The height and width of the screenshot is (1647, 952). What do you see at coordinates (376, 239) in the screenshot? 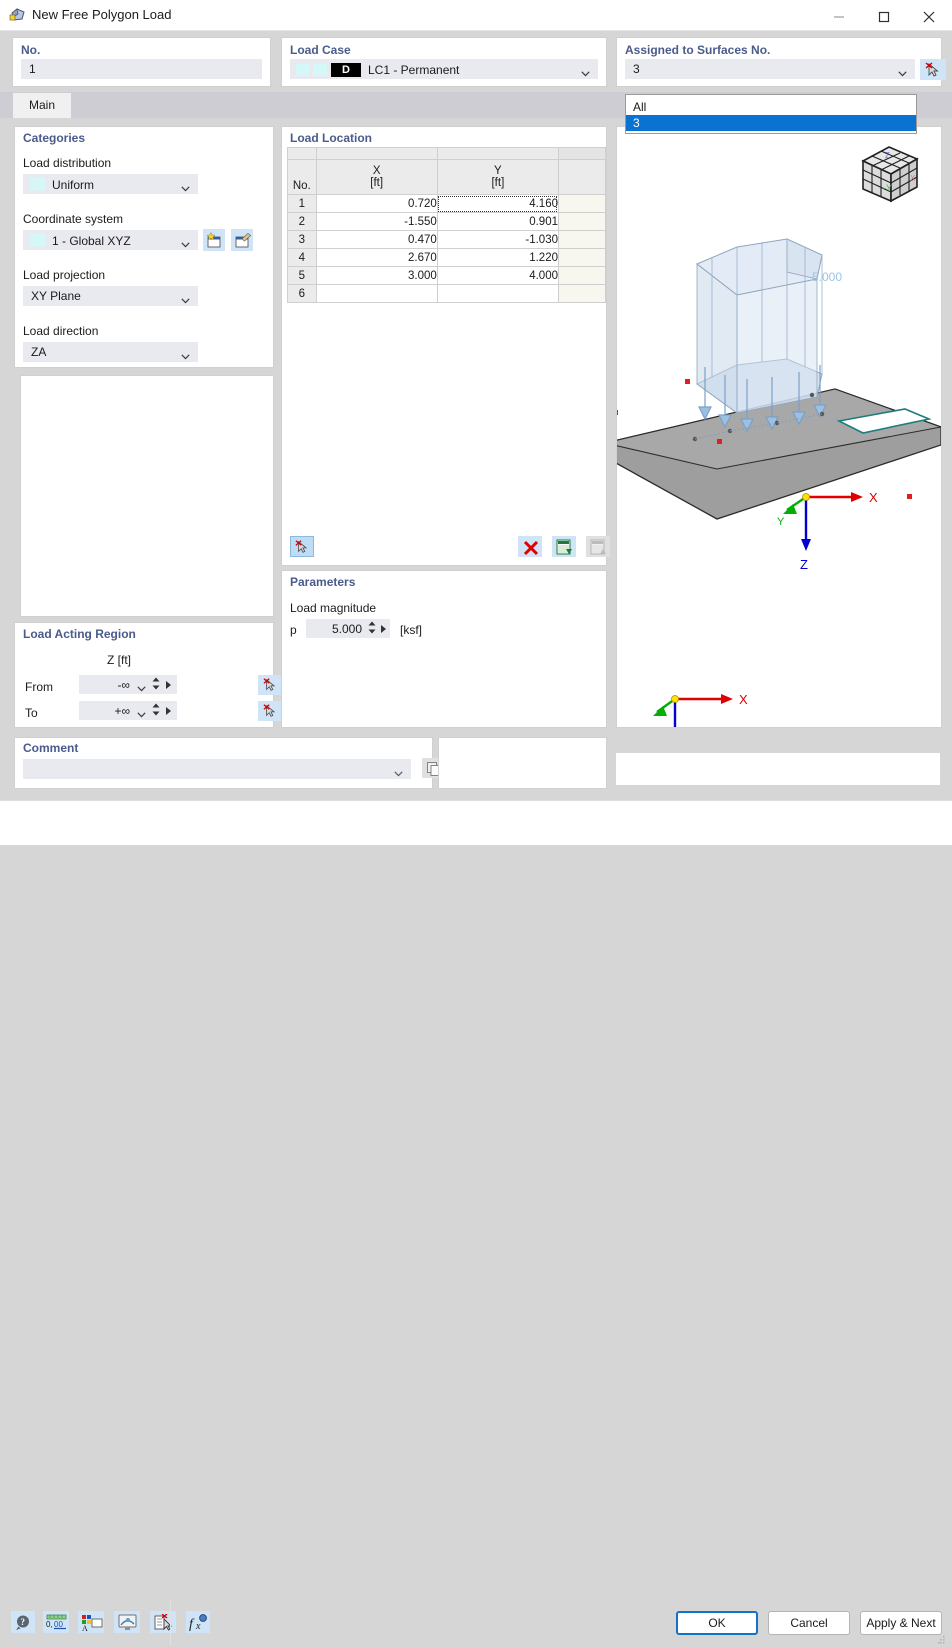
I see `row-3-x: 0.470` at bounding box center [376, 239].